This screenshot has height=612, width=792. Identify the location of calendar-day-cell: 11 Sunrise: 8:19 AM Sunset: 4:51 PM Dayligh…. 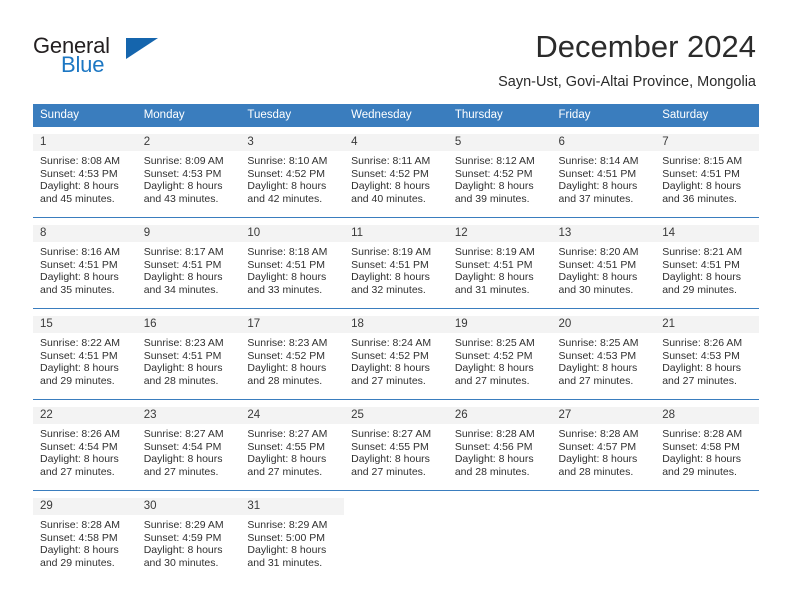
(396, 267).